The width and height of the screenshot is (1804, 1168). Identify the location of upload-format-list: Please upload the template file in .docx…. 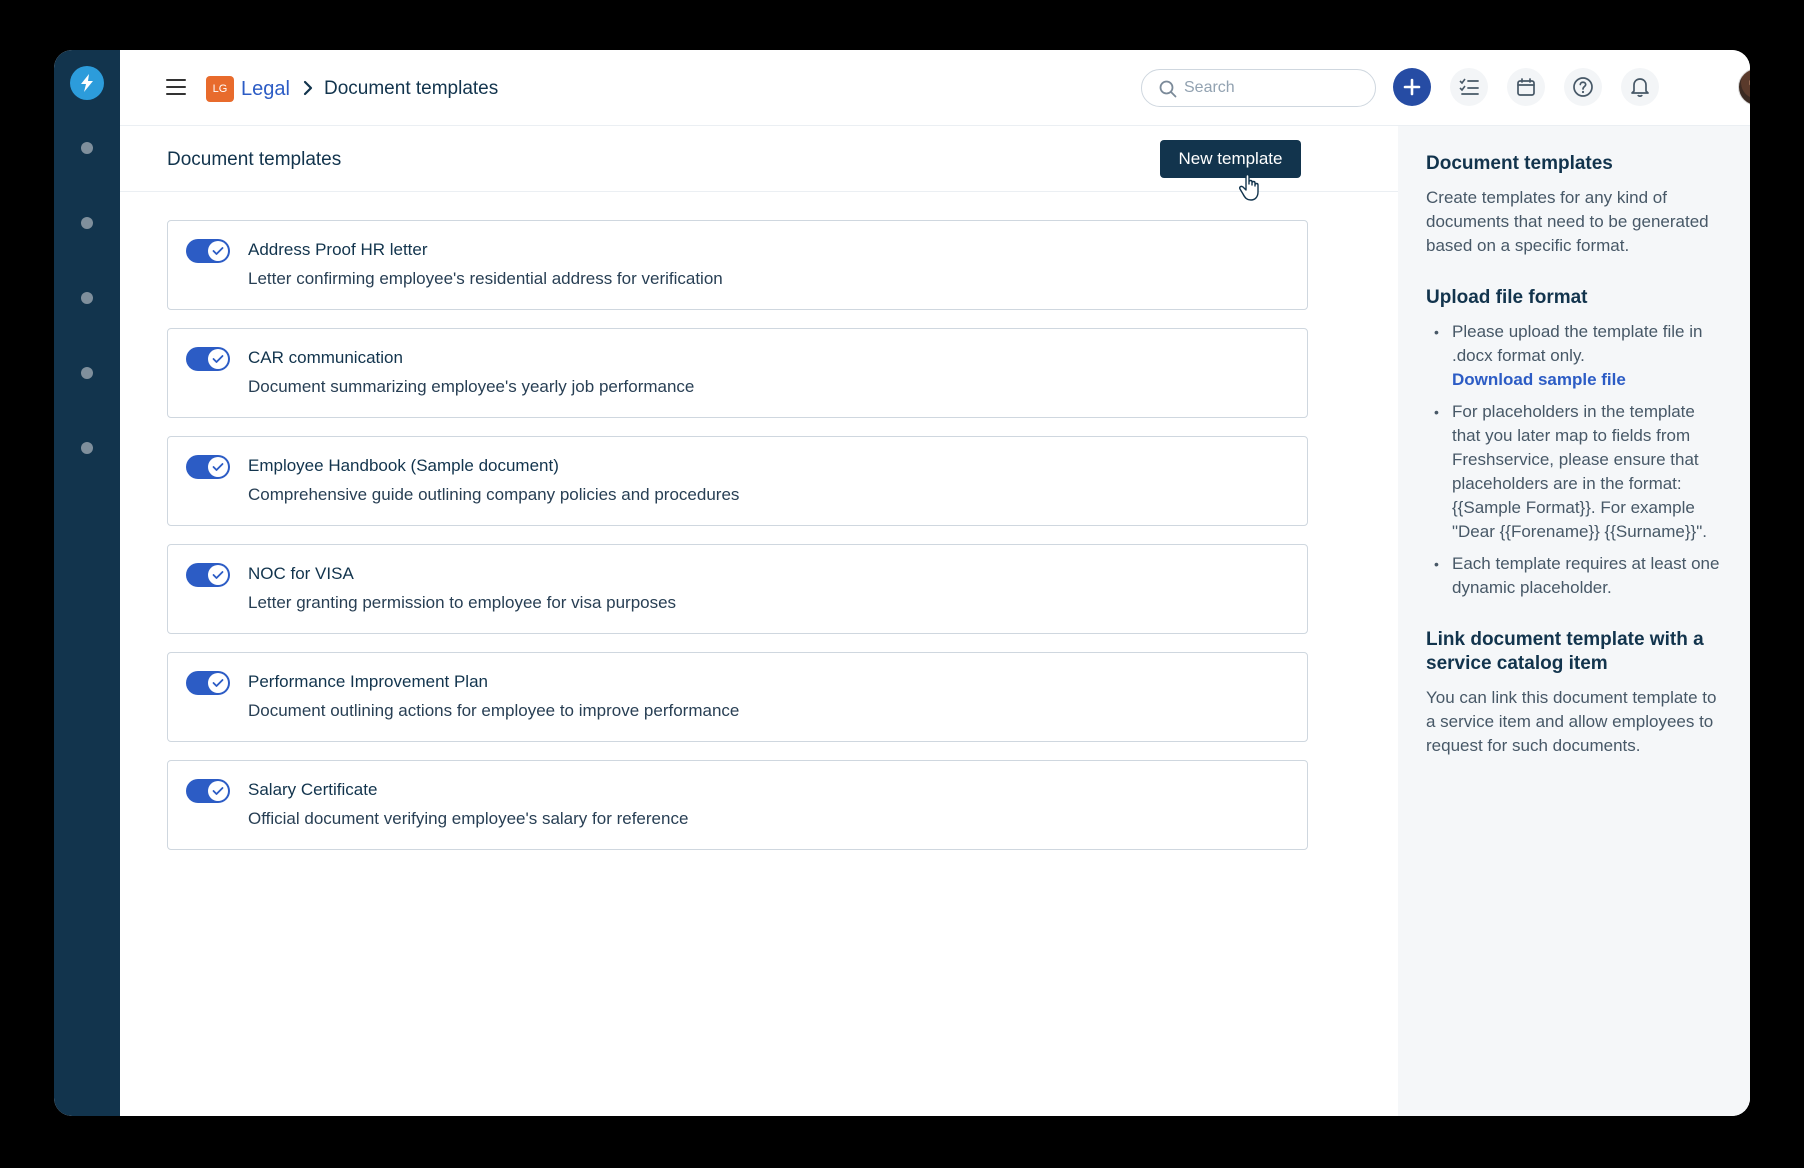
(1575, 460).